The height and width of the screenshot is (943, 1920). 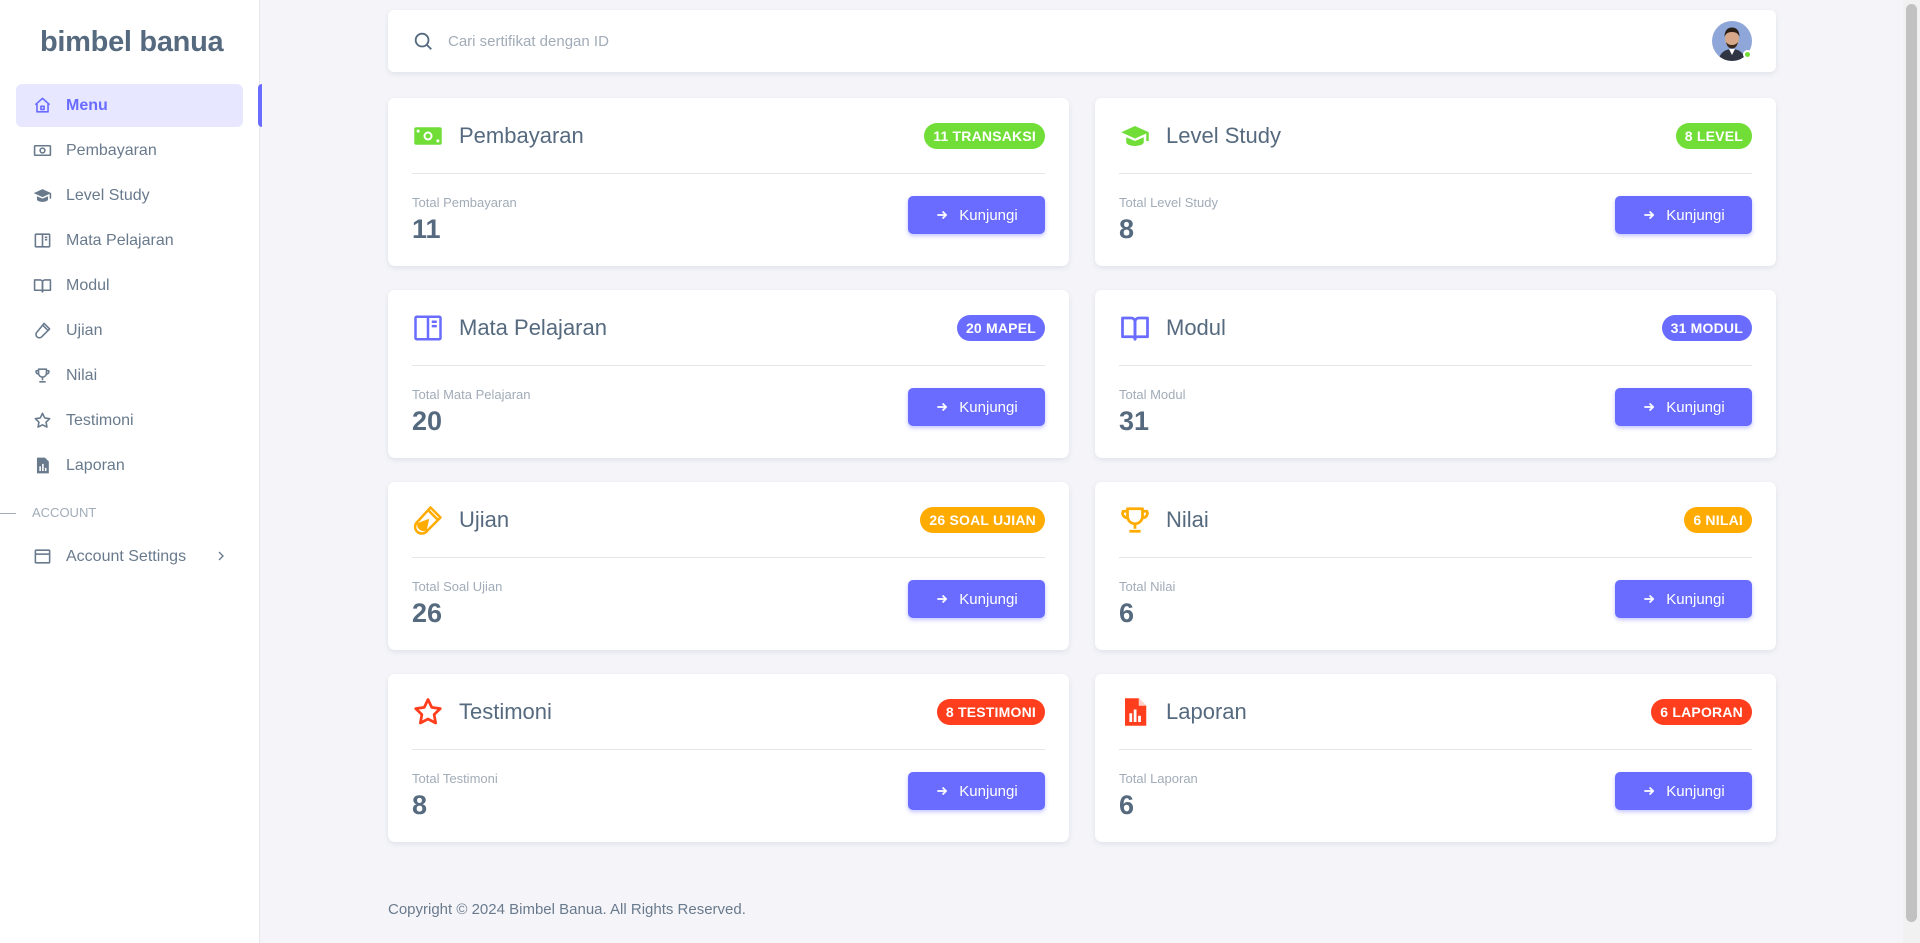 What do you see at coordinates (42, 466) in the screenshot?
I see `report-icon` at bounding box center [42, 466].